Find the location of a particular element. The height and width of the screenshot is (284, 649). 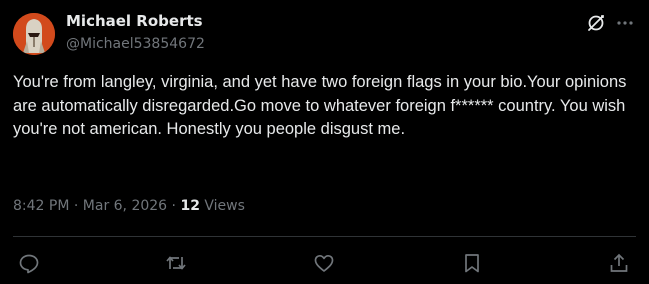

like-icon is located at coordinates (324, 263).